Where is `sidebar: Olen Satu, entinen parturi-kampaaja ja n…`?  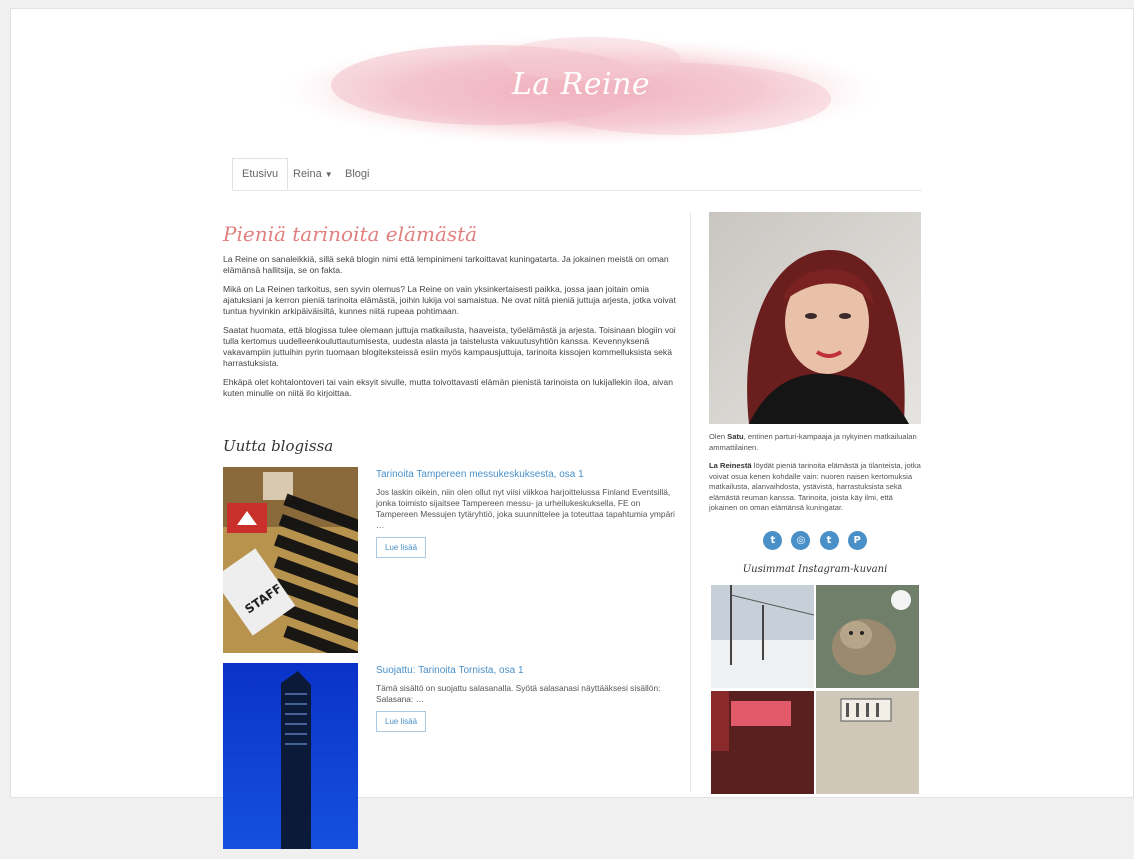
sidebar: Olen Satu, entinen parturi-kampaaja ja n… is located at coordinates (815, 503).